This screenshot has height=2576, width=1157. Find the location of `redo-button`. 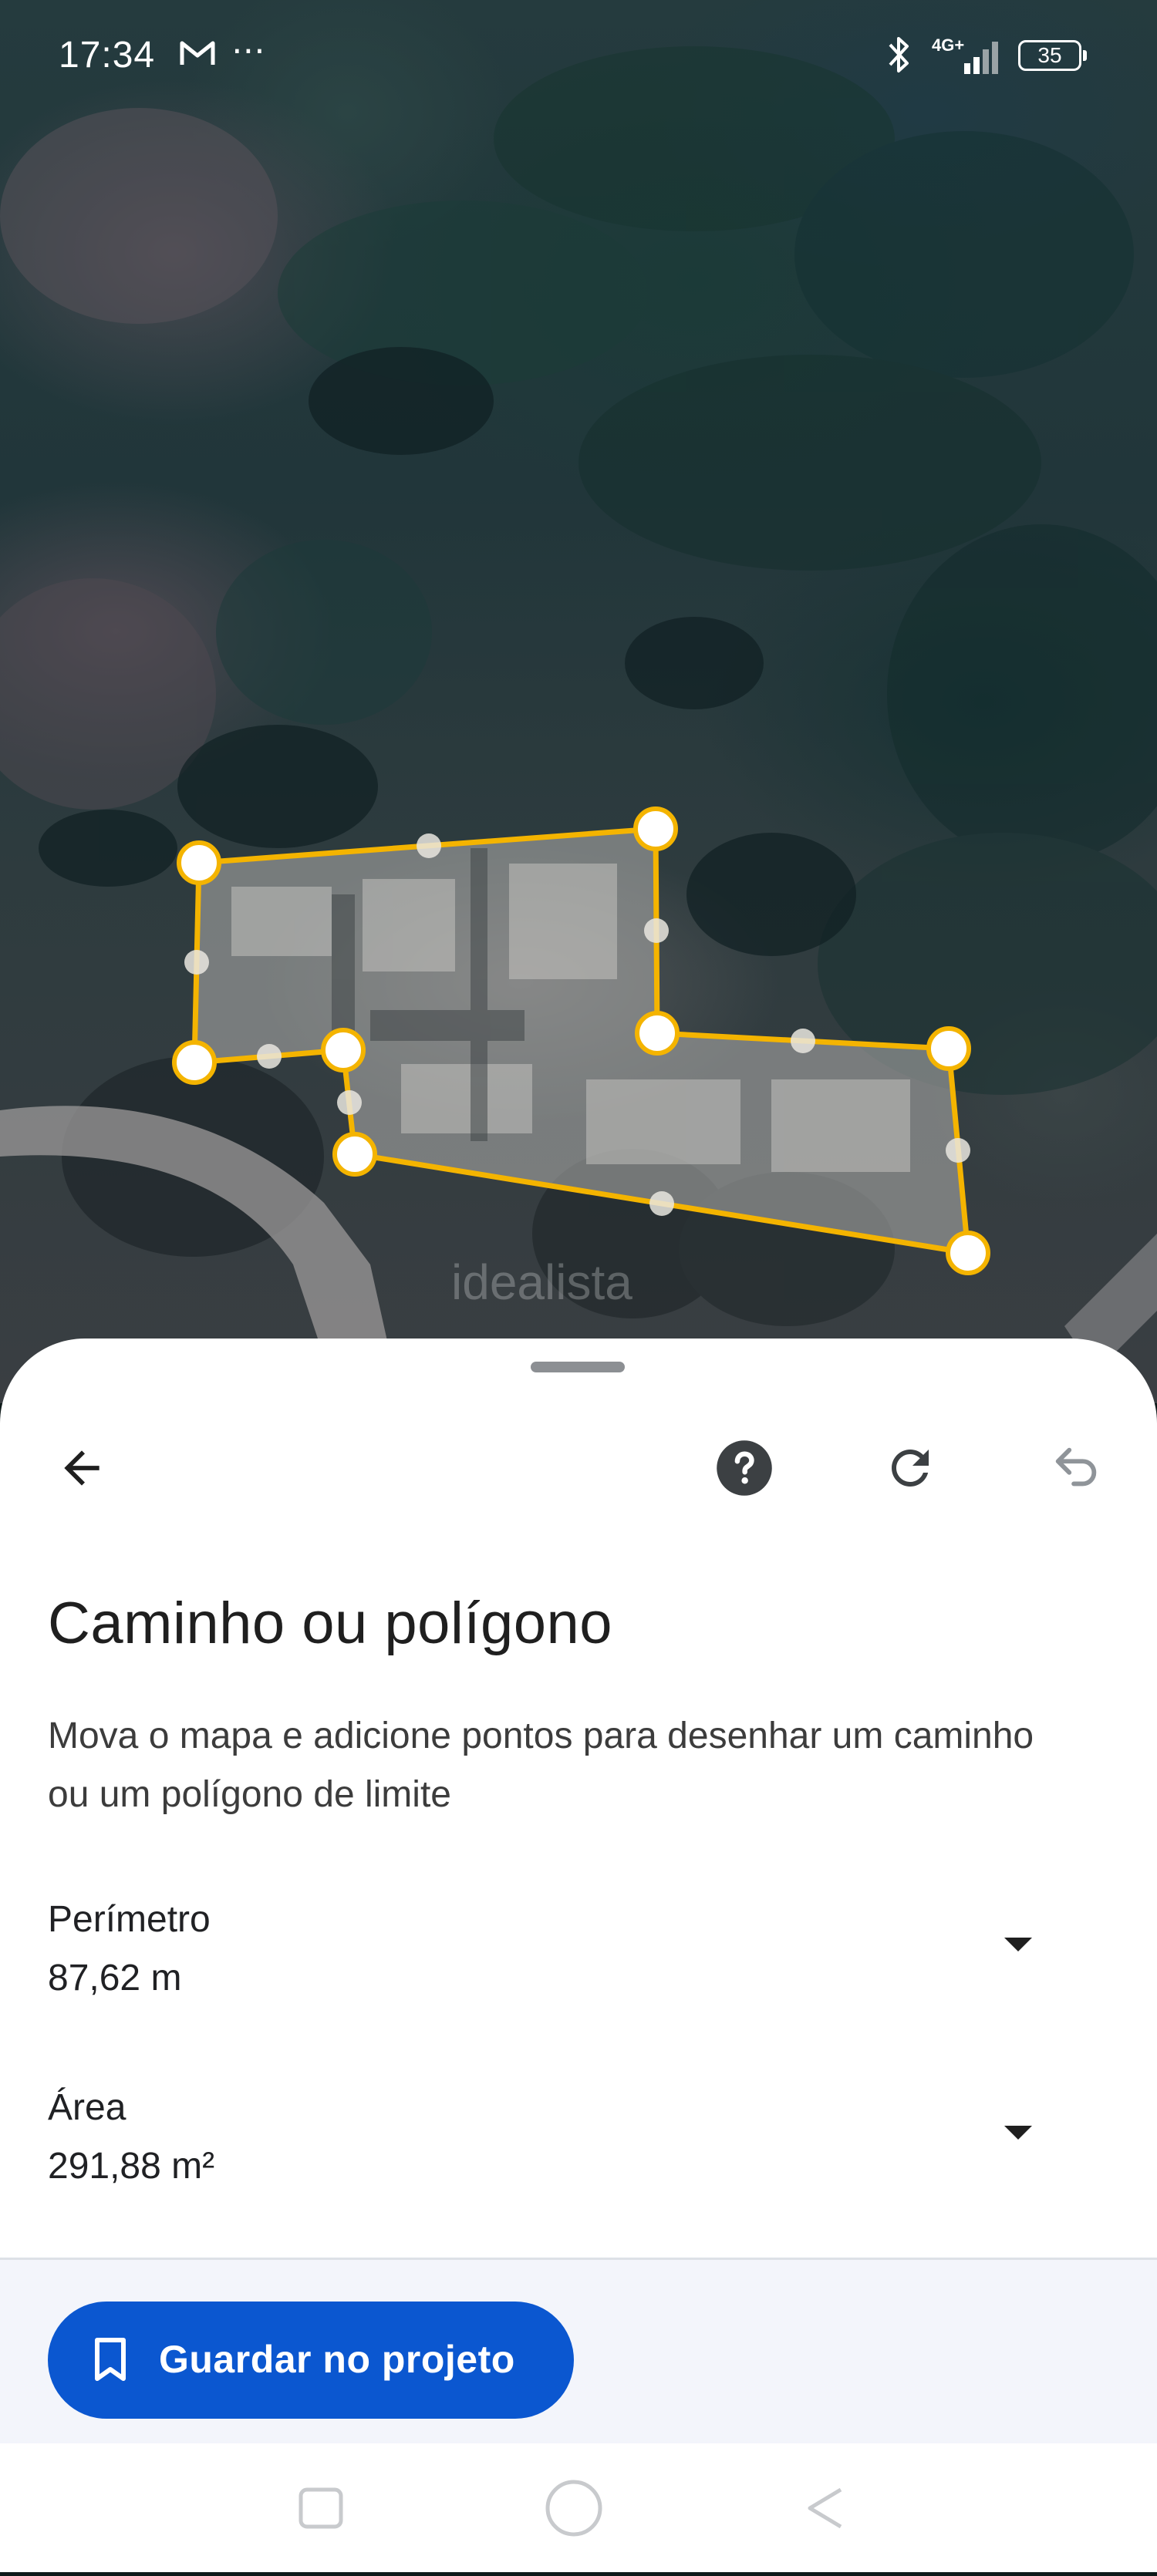

redo-button is located at coordinates (910, 1468).